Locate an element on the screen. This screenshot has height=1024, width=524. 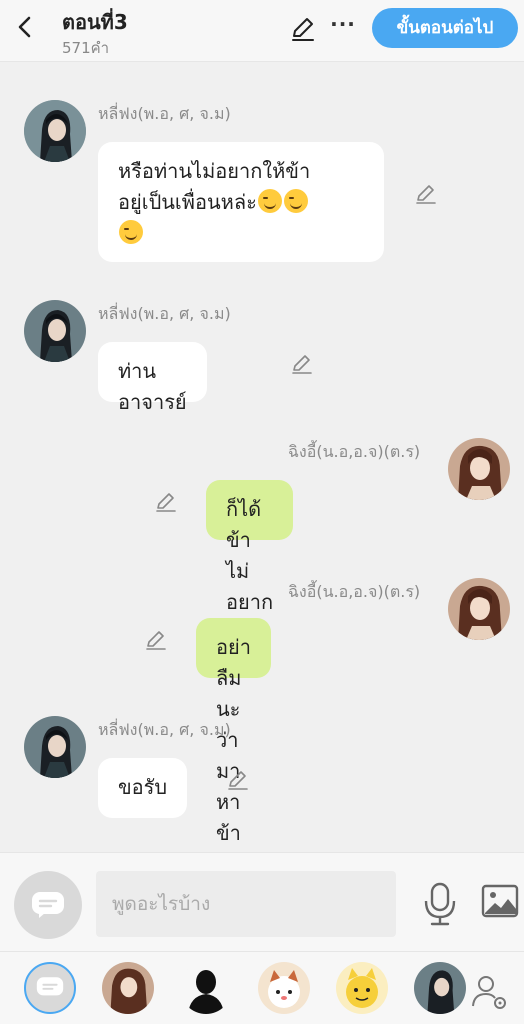
episode-title: ตอนที่3 is located at coordinates (95, 22).